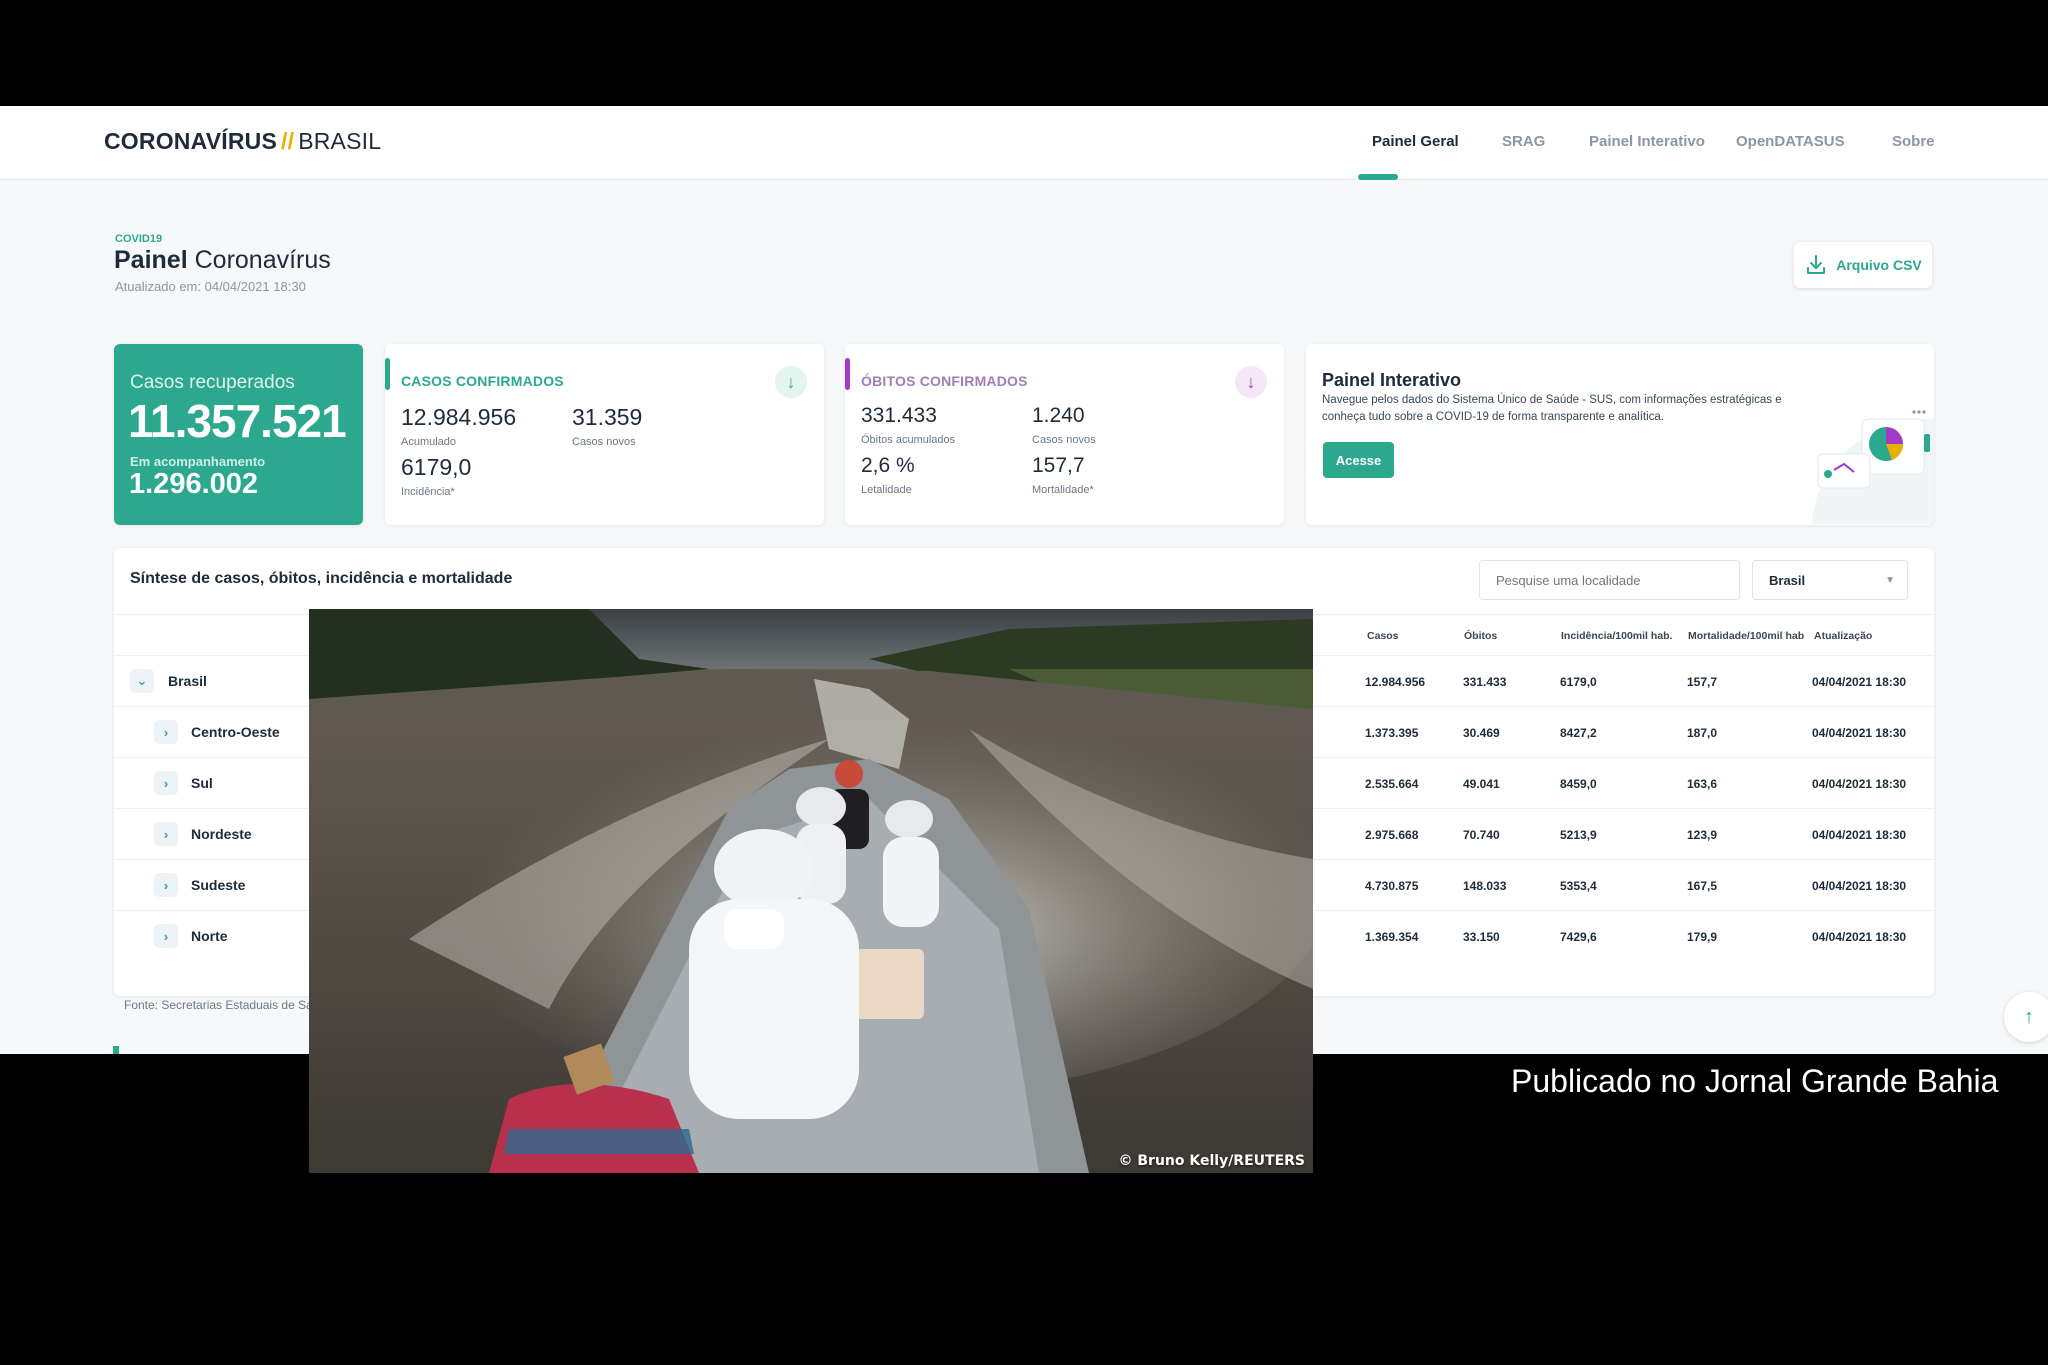 The image size is (2048, 1365). What do you see at coordinates (1790, 141) in the screenshot?
I see `nav-opendatasus: OpenDATASUS` at bounding box center [1790, 141].